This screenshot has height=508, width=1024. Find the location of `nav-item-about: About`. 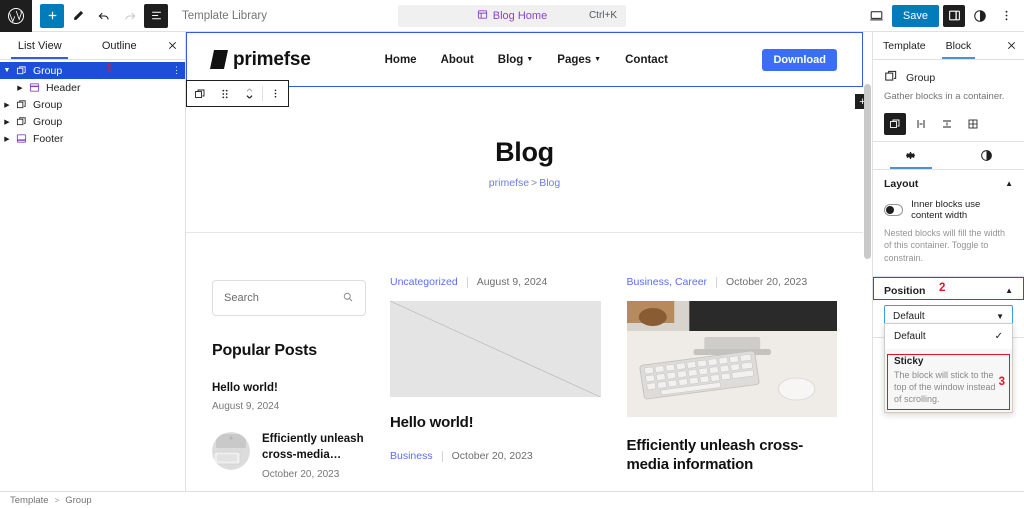

nav-item-about: About is located at coordinates (457, 60).